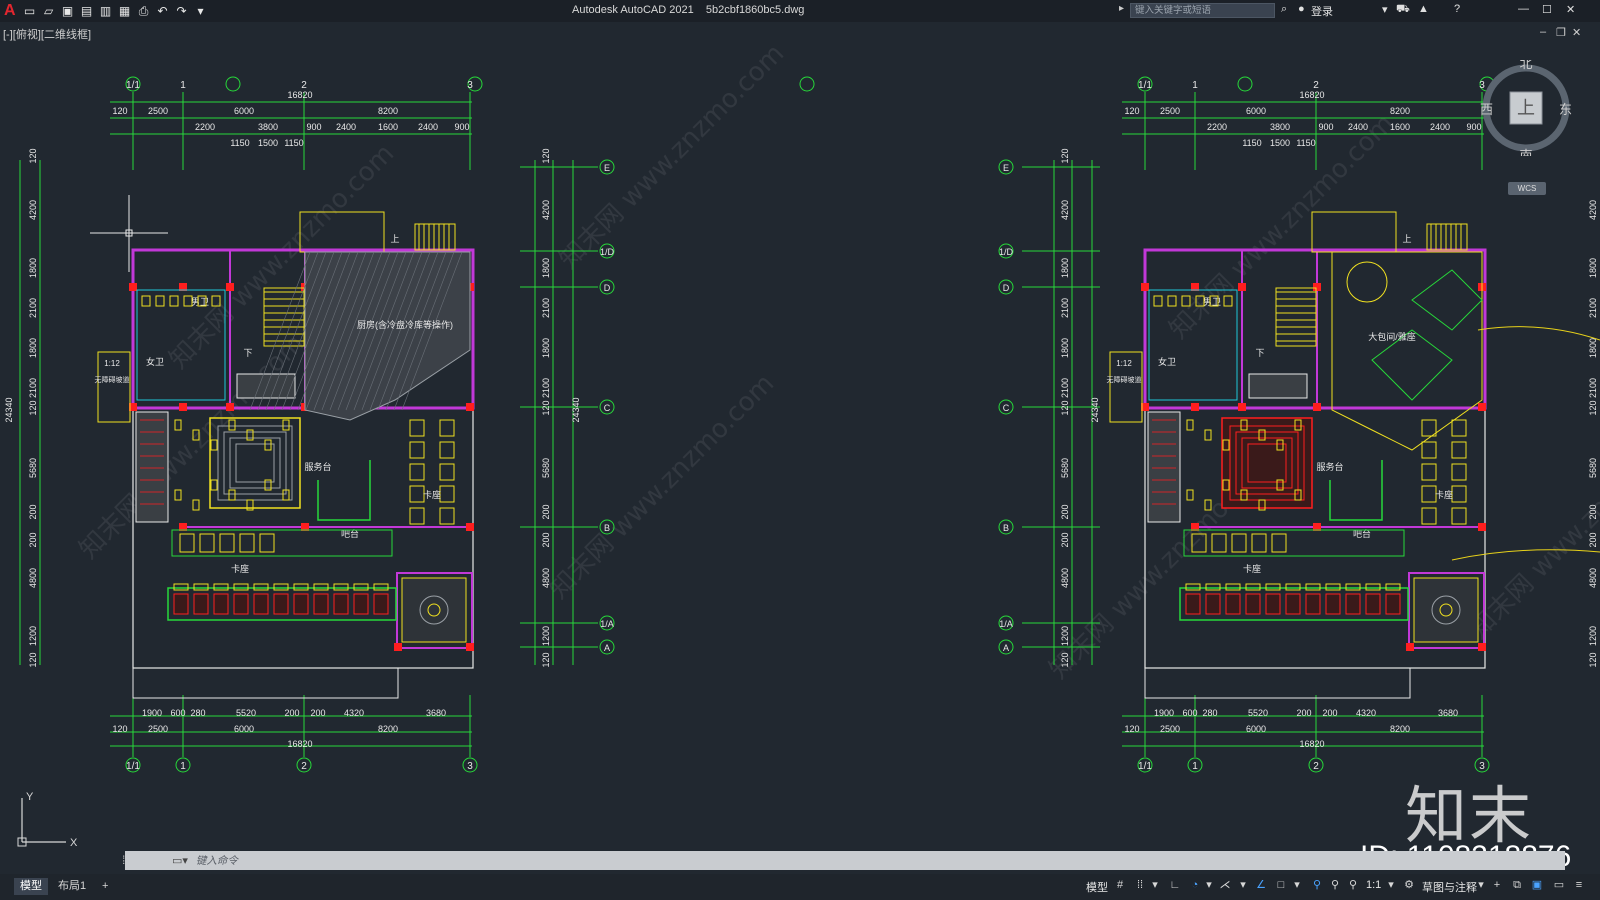 Image resolution: width=1600 pixels, height=900 pixels. Describe the element at coordinates (1281, 885) in the screenshot. I see `object-snap-icon: □` at that location.